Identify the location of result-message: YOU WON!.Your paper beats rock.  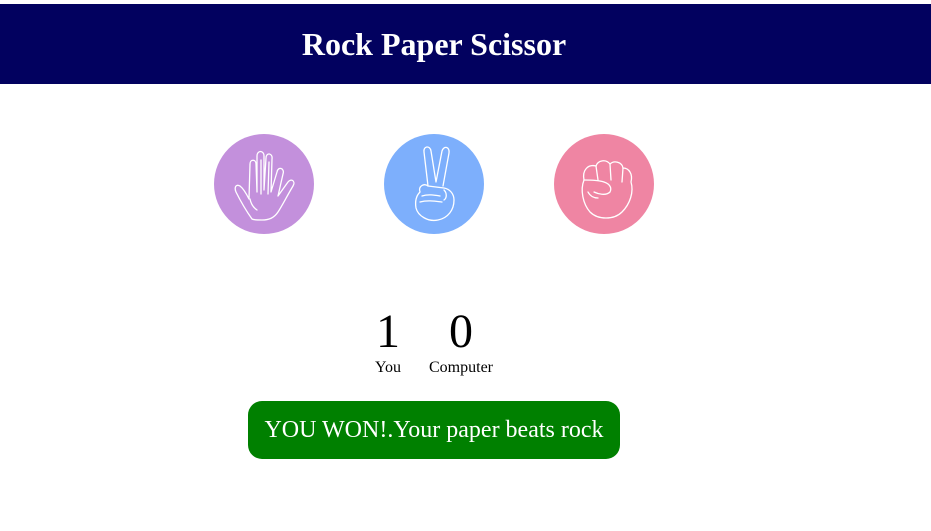
(434, 430).